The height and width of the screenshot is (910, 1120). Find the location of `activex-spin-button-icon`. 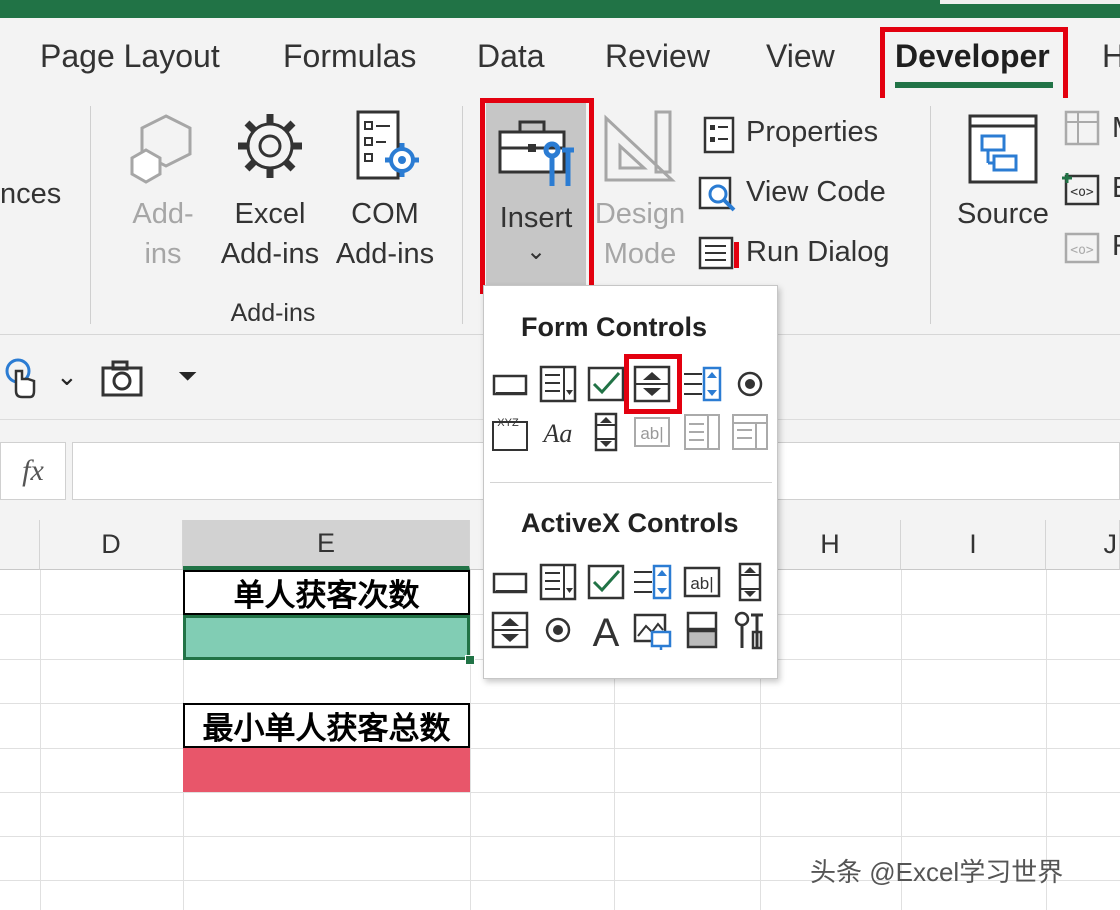

activex-spin-button-icon is located at coordinates (510, 630).